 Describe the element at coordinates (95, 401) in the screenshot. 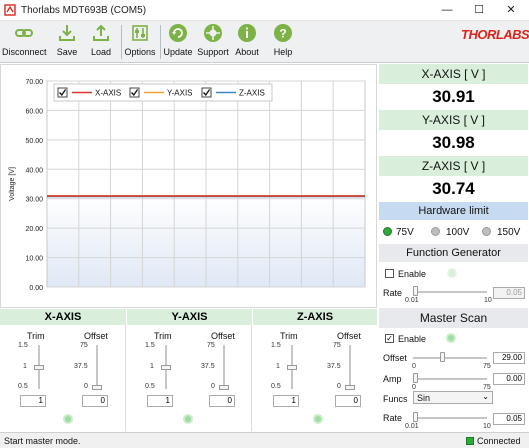

I see `x-offset-field: 0` at that location.